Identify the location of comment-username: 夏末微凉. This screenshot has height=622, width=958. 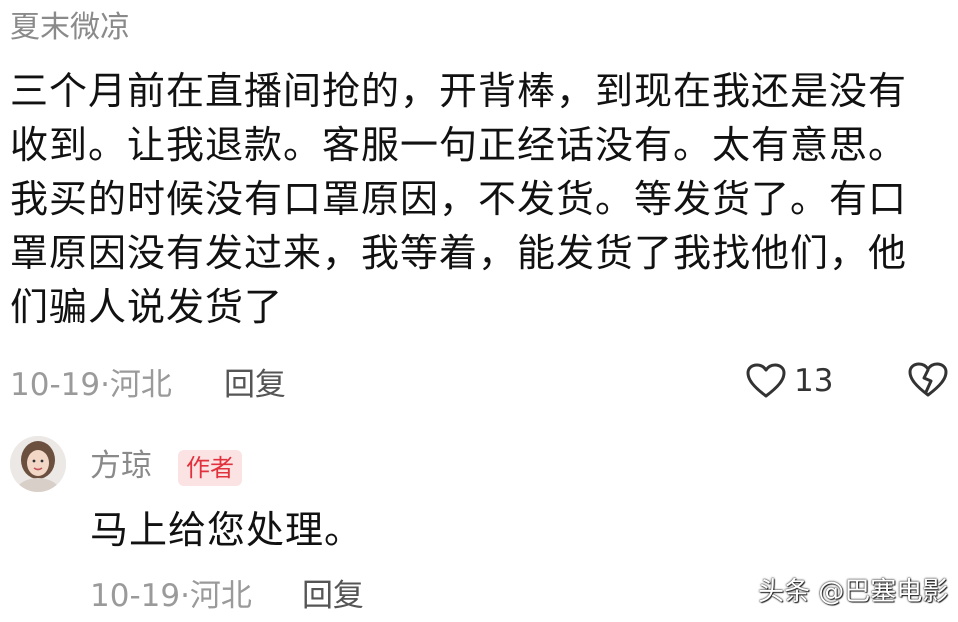
(70, 28).